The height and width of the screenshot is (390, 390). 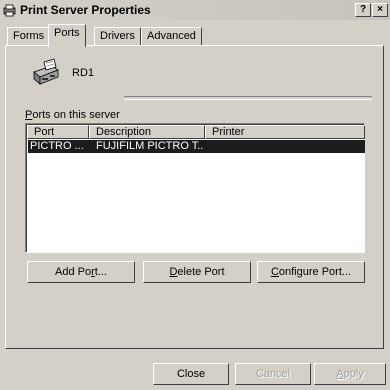 What do you see at coordinates (248, 98) in the screenshot?
I see `separator` at bounding box center [248, 98].